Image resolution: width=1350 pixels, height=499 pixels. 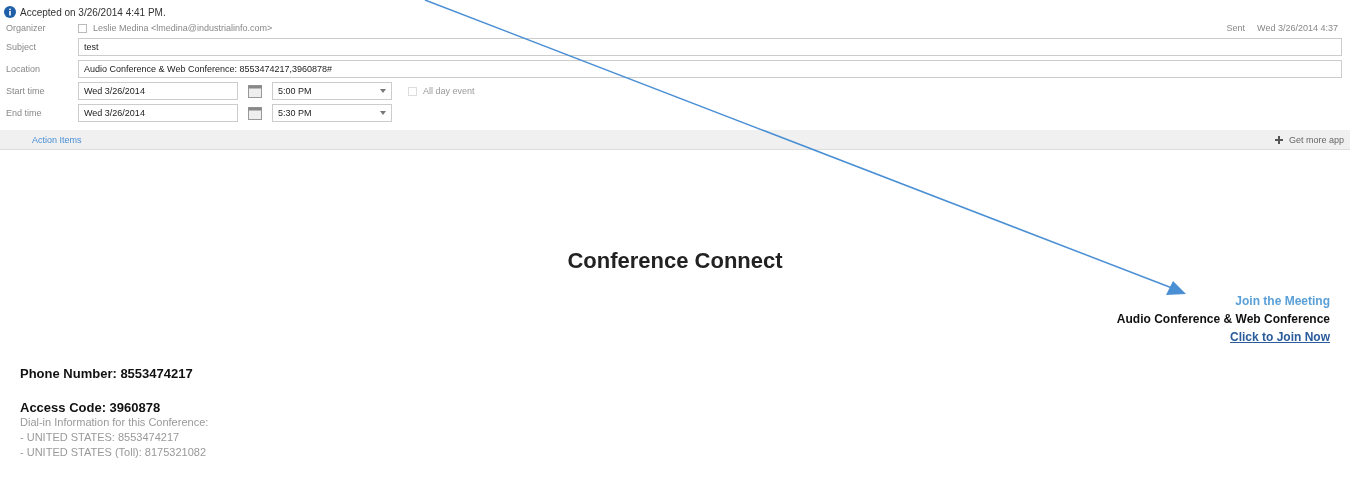 What do you see at coordinates (22, 47) in the screenshot?
I see `field-label: Subject` at bounding box center [22, 47].